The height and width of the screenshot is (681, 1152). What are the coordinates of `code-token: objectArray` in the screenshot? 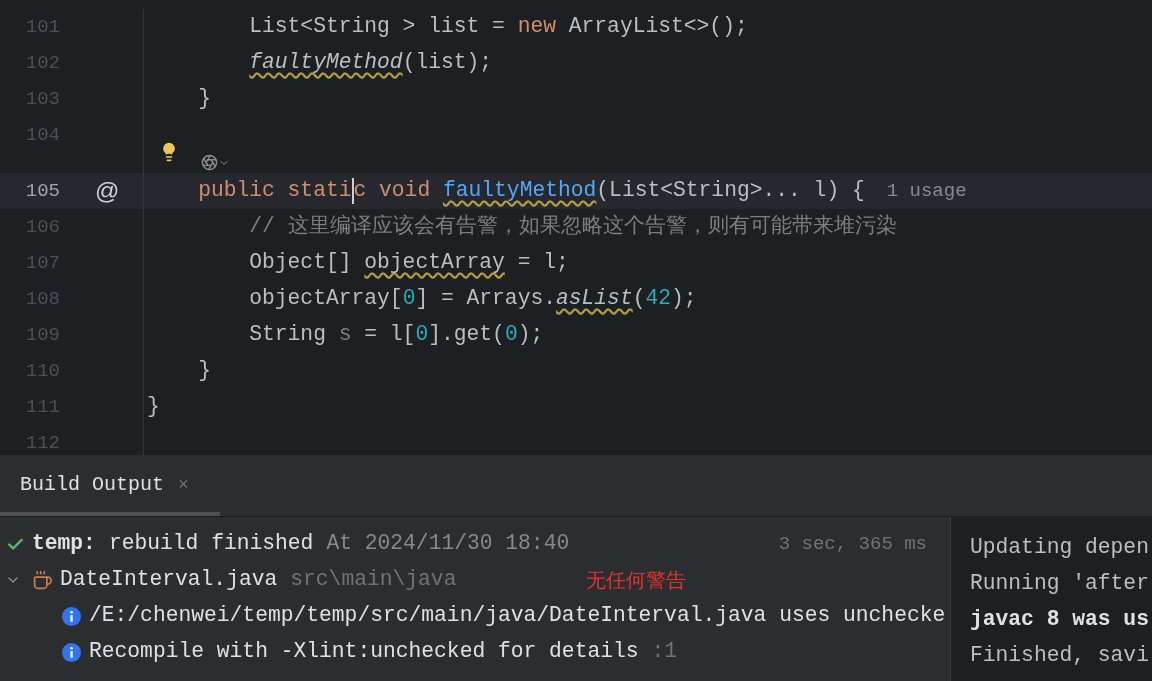 It's located at (434, 263).